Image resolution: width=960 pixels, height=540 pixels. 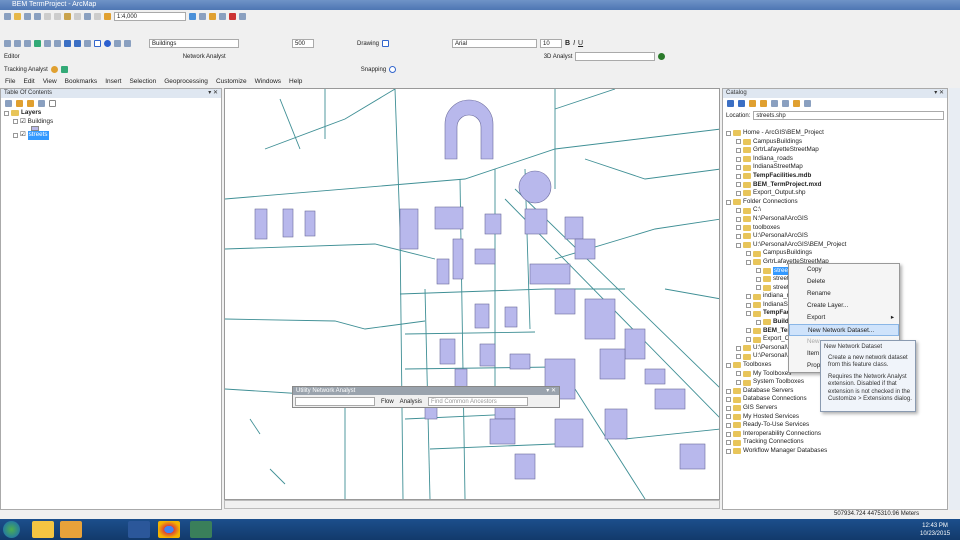 What do you see at coordinates (17, 43) in the screenshot?
I see `zoom-out-icon` at bounding box center [17, 43].